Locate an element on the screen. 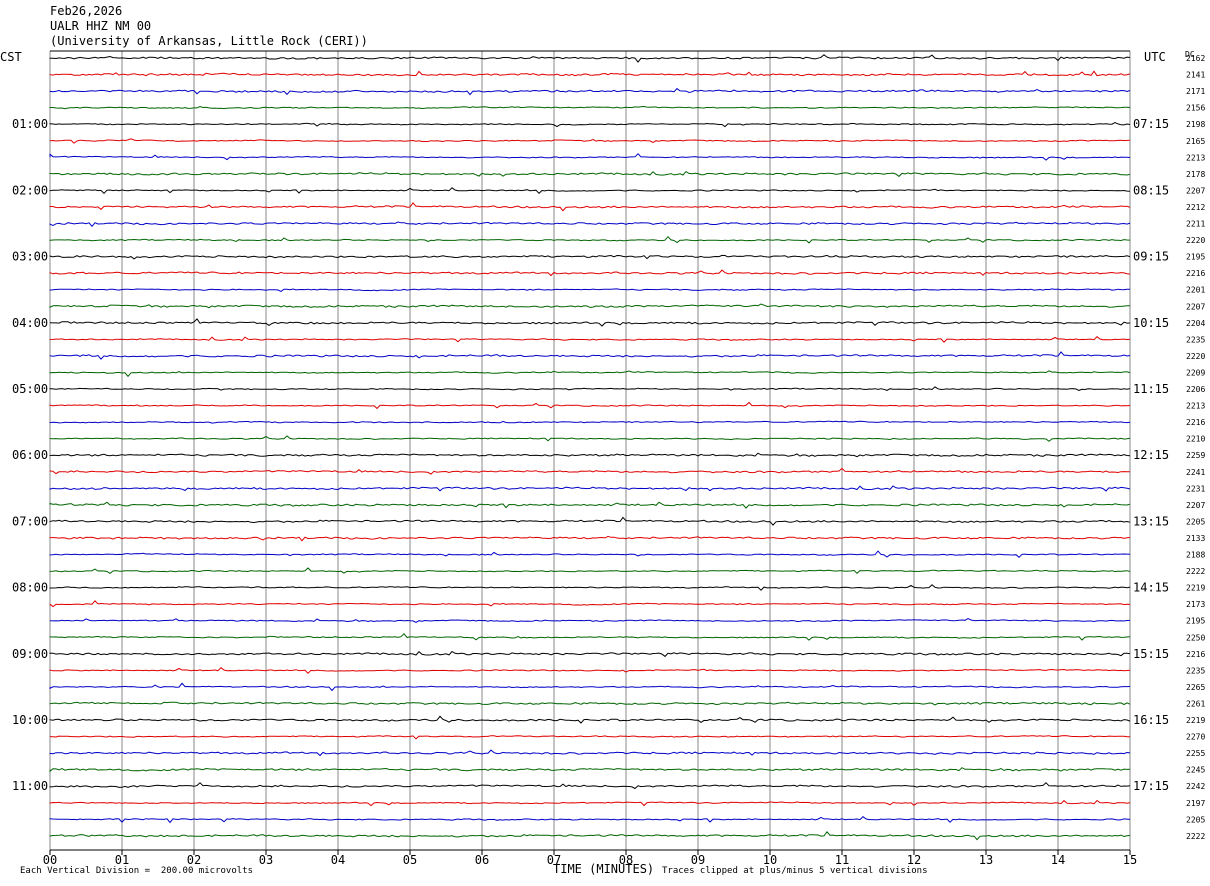 The image size is (1210, 886). right-time-label-4: 10:15 is located at coordinates (1151, 323).